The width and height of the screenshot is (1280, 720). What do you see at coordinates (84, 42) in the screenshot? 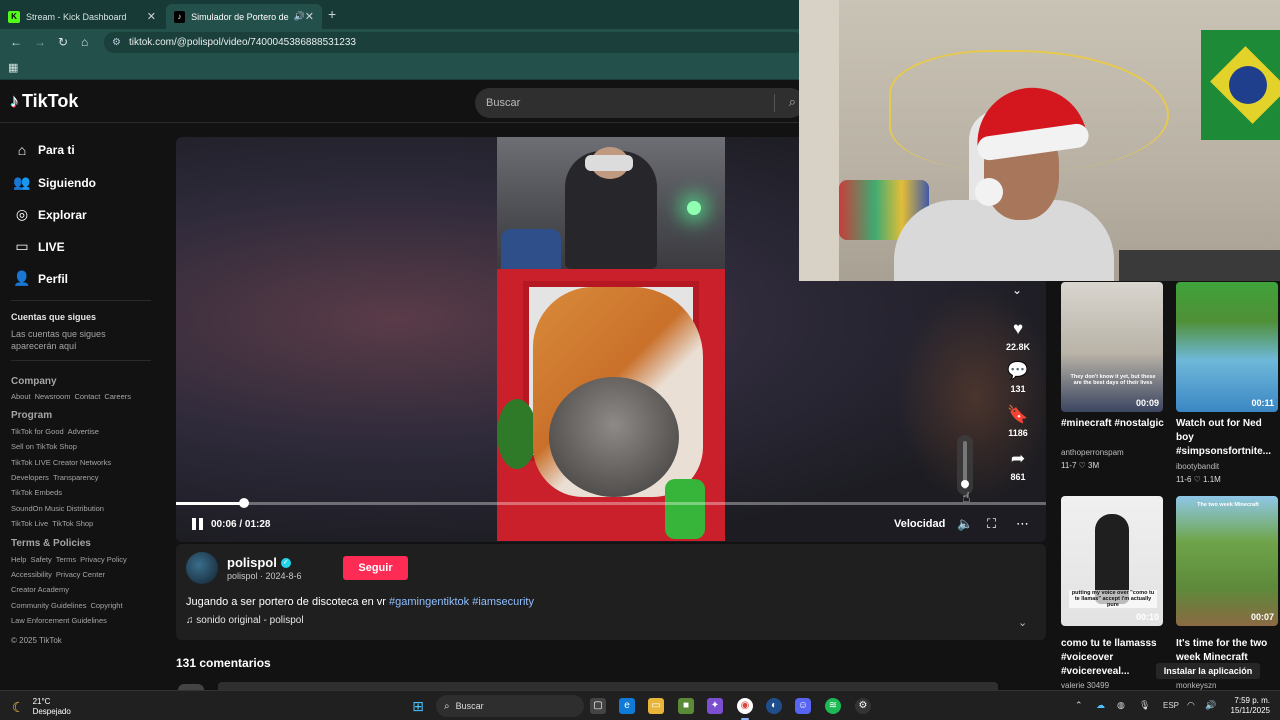
I see `home-icon: ⌂` at bounding box center [84, 42].